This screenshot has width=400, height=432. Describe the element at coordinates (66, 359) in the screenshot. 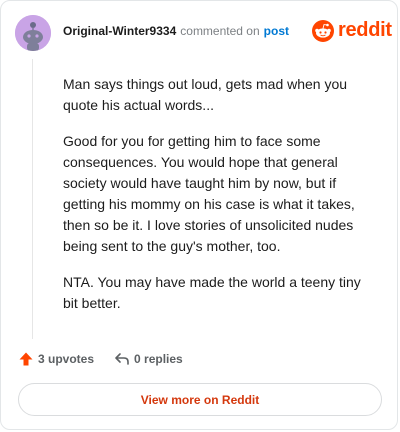

I see `upvote-count: 3 upvotes` at that location.